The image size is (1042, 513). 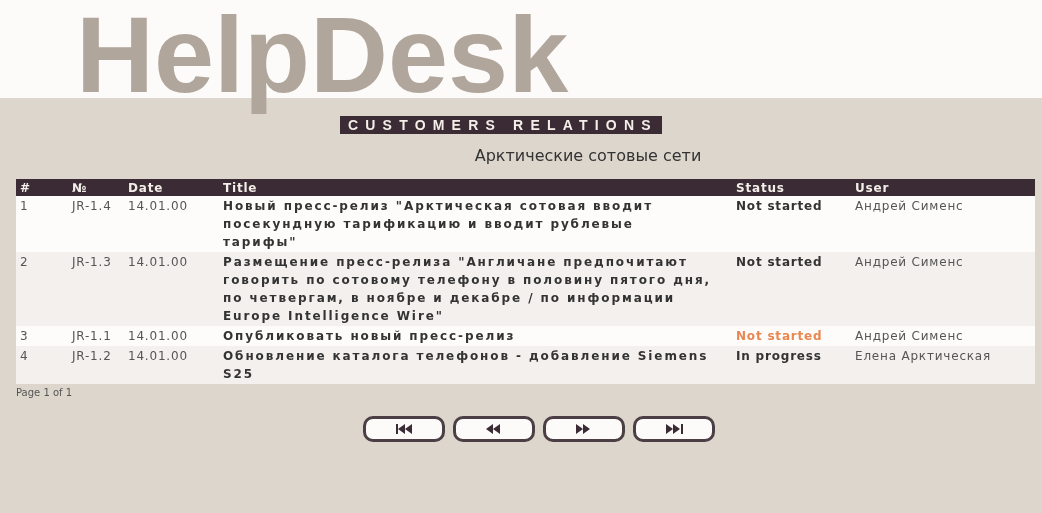 What do you see at coordinates (475, 224) in the screenshot?
I see `table-cell: Новый пресс-релиз "Арктическая сотовая вводит посекундную тарификацию и вводит рублевые тарифы"` at bounding box center [475, 224].